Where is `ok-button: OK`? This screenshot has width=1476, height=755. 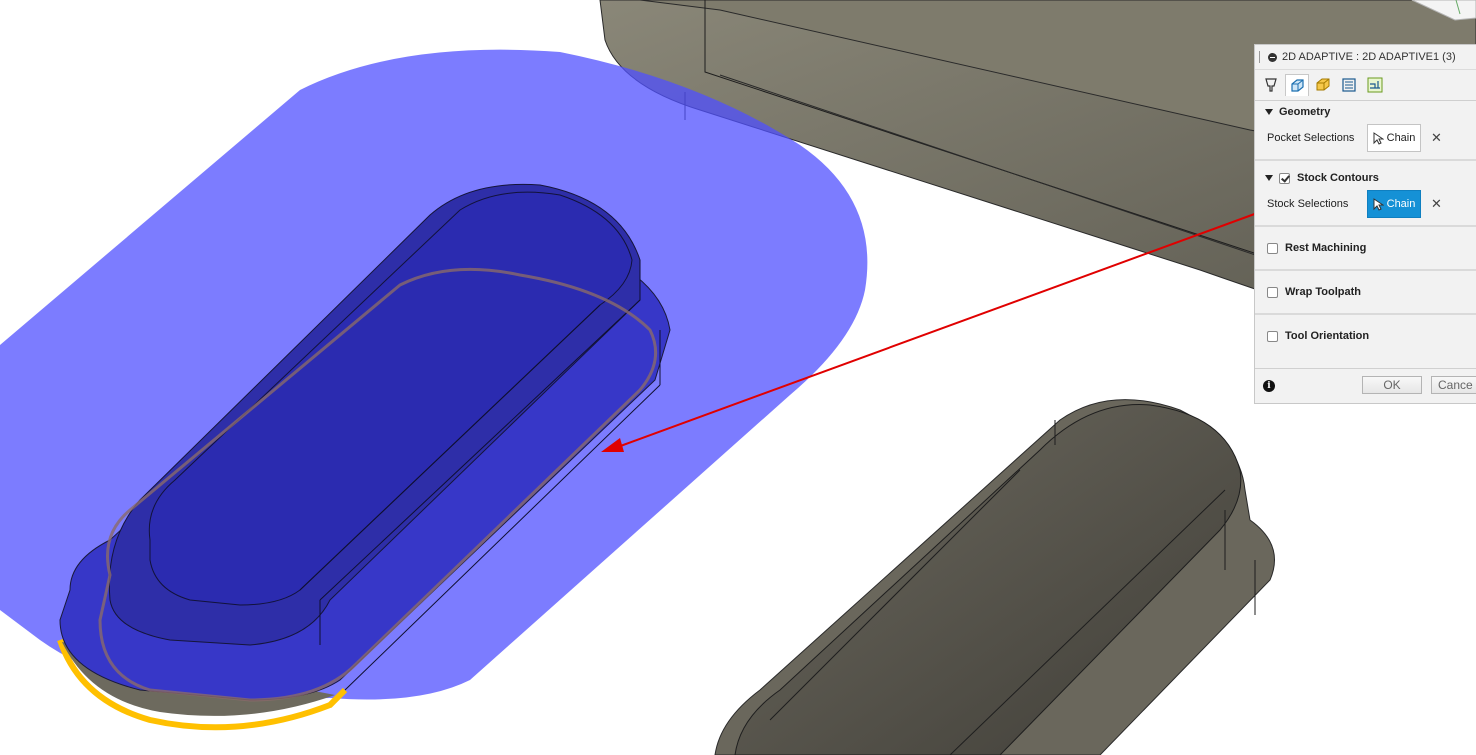 ok-button: OK is located at coordinates (1392, 385).